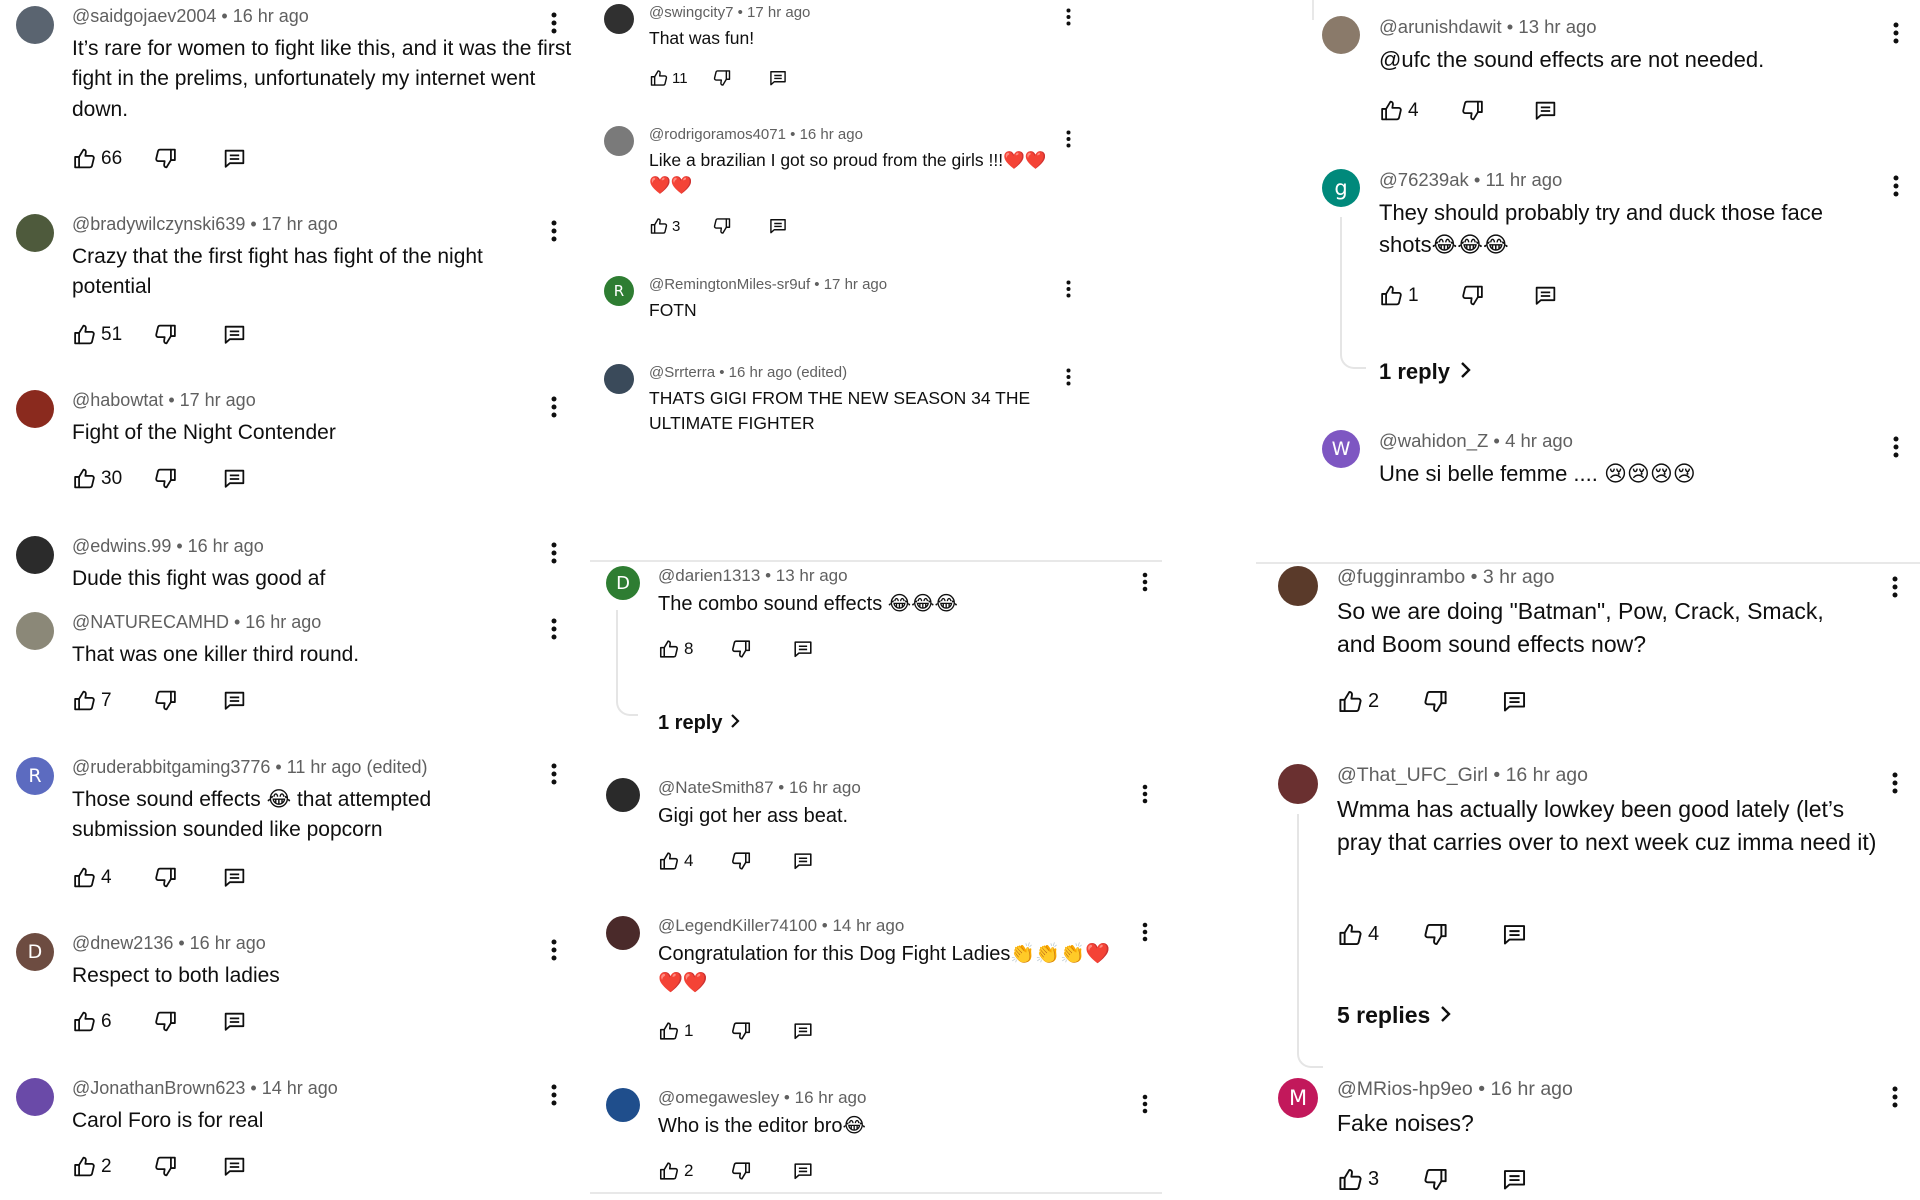 The height and width of the screenshot is (1200, 1920). I want to click on like-button: 3, so click(673, 226).